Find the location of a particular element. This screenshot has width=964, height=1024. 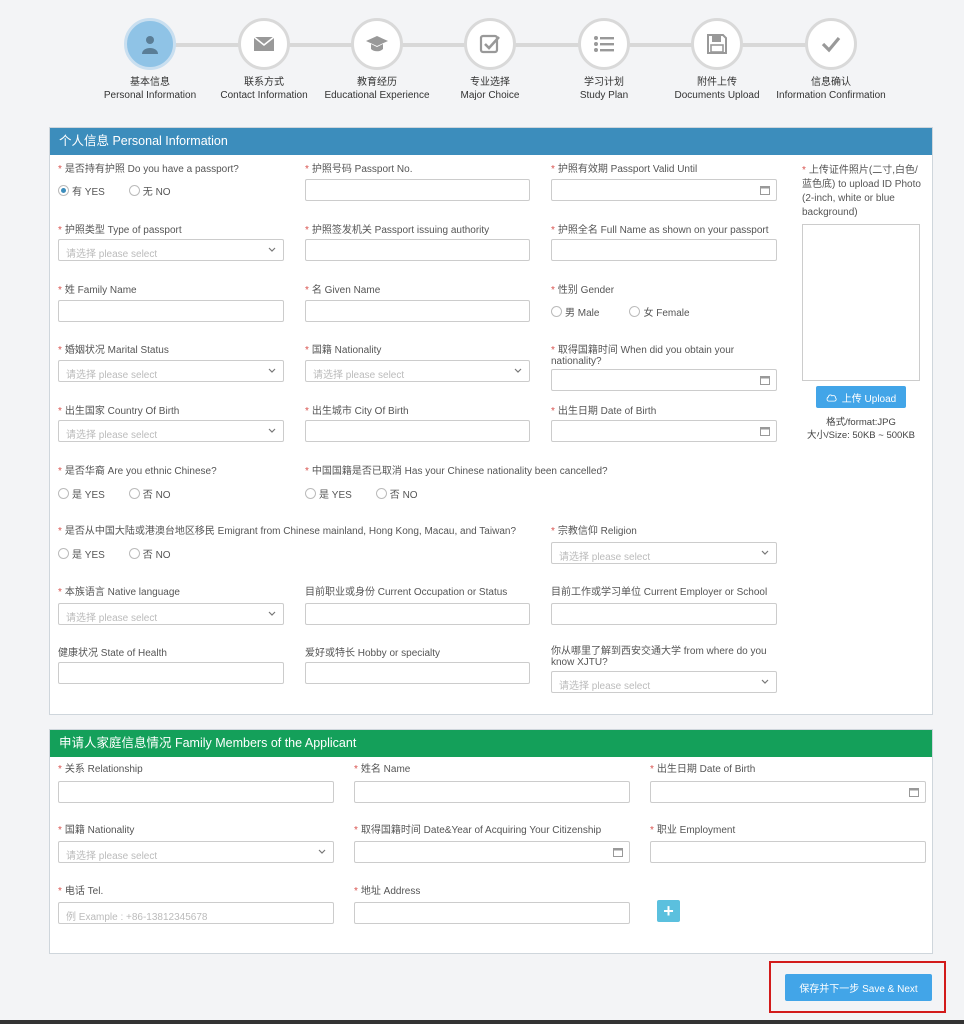

marital-status-select: 请选择 please select is located at coordinates (171, 371).